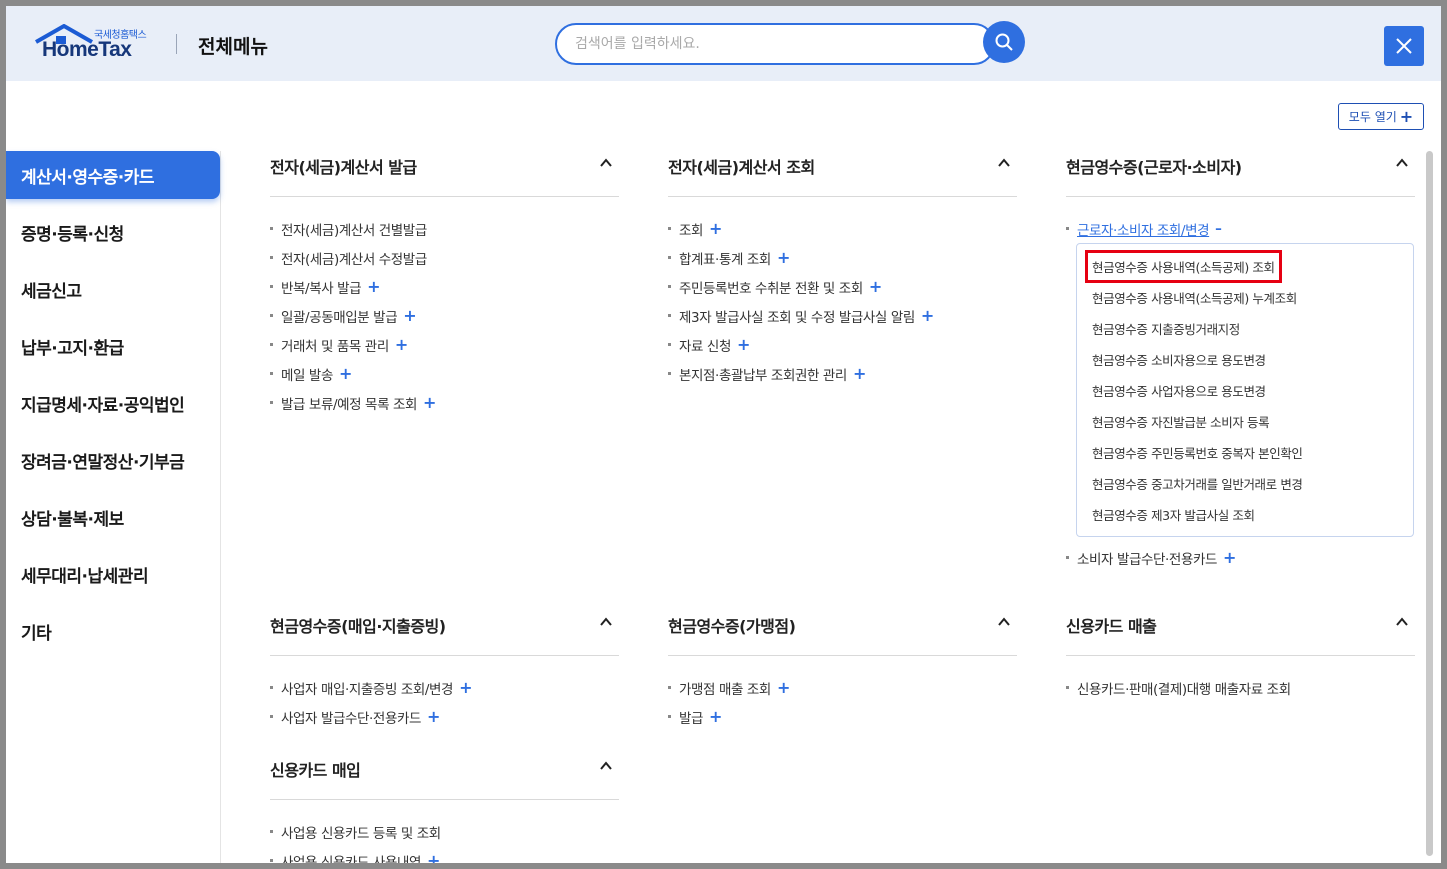 The width and height of the screenshot is (1447, 869). Describe the element at coordinates (1240, 174) in the screenshot. I see `section-header: 현금영수증(근로자·소비자)` at that location.